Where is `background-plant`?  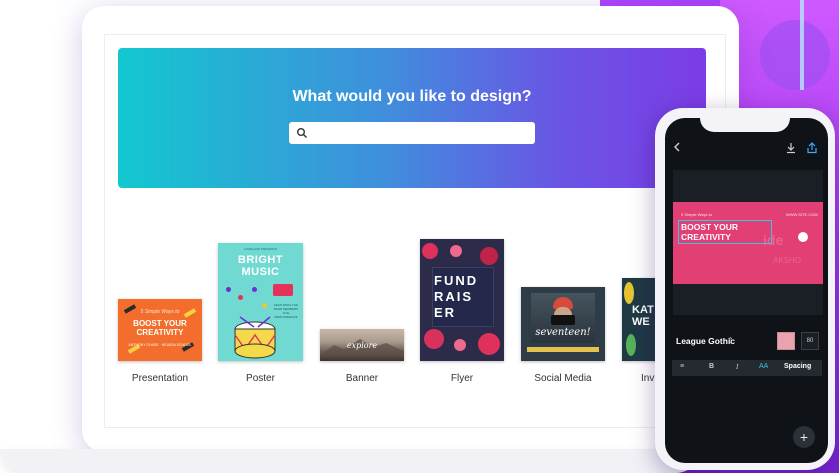
background-plant is located at coordinates (795, 55).